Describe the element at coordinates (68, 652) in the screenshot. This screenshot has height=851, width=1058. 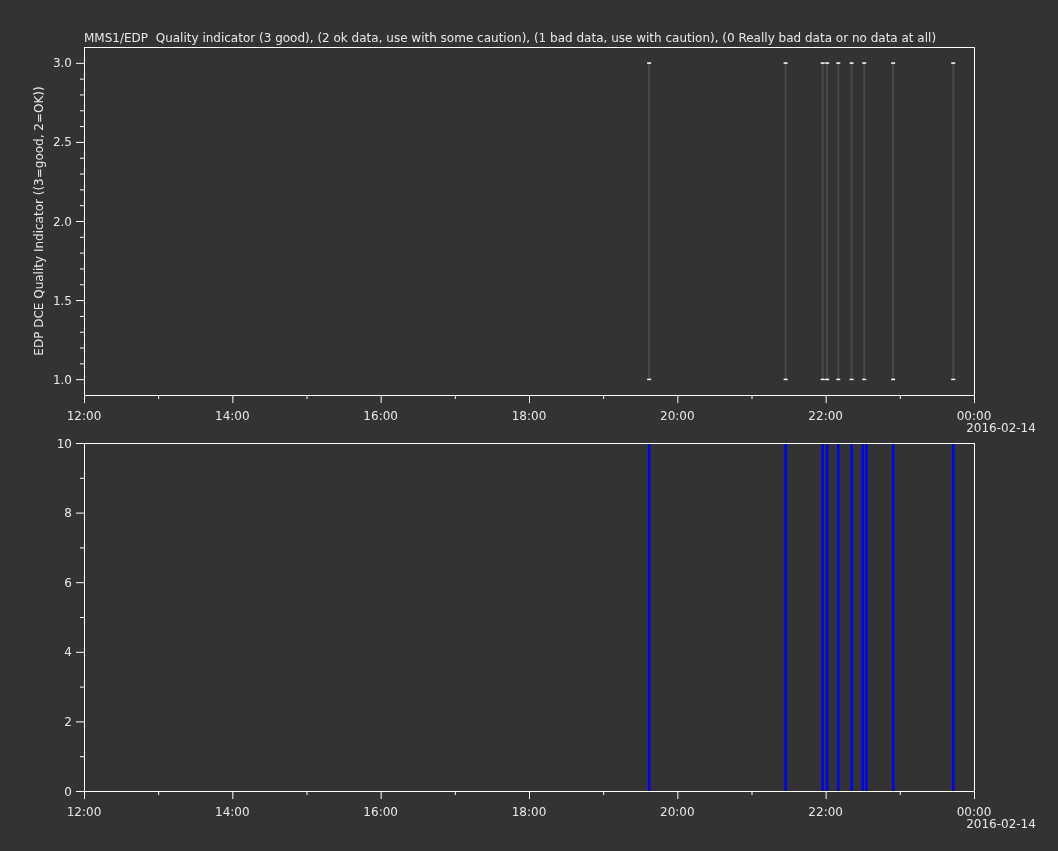
I see `y-tick-label: 4` at that location.